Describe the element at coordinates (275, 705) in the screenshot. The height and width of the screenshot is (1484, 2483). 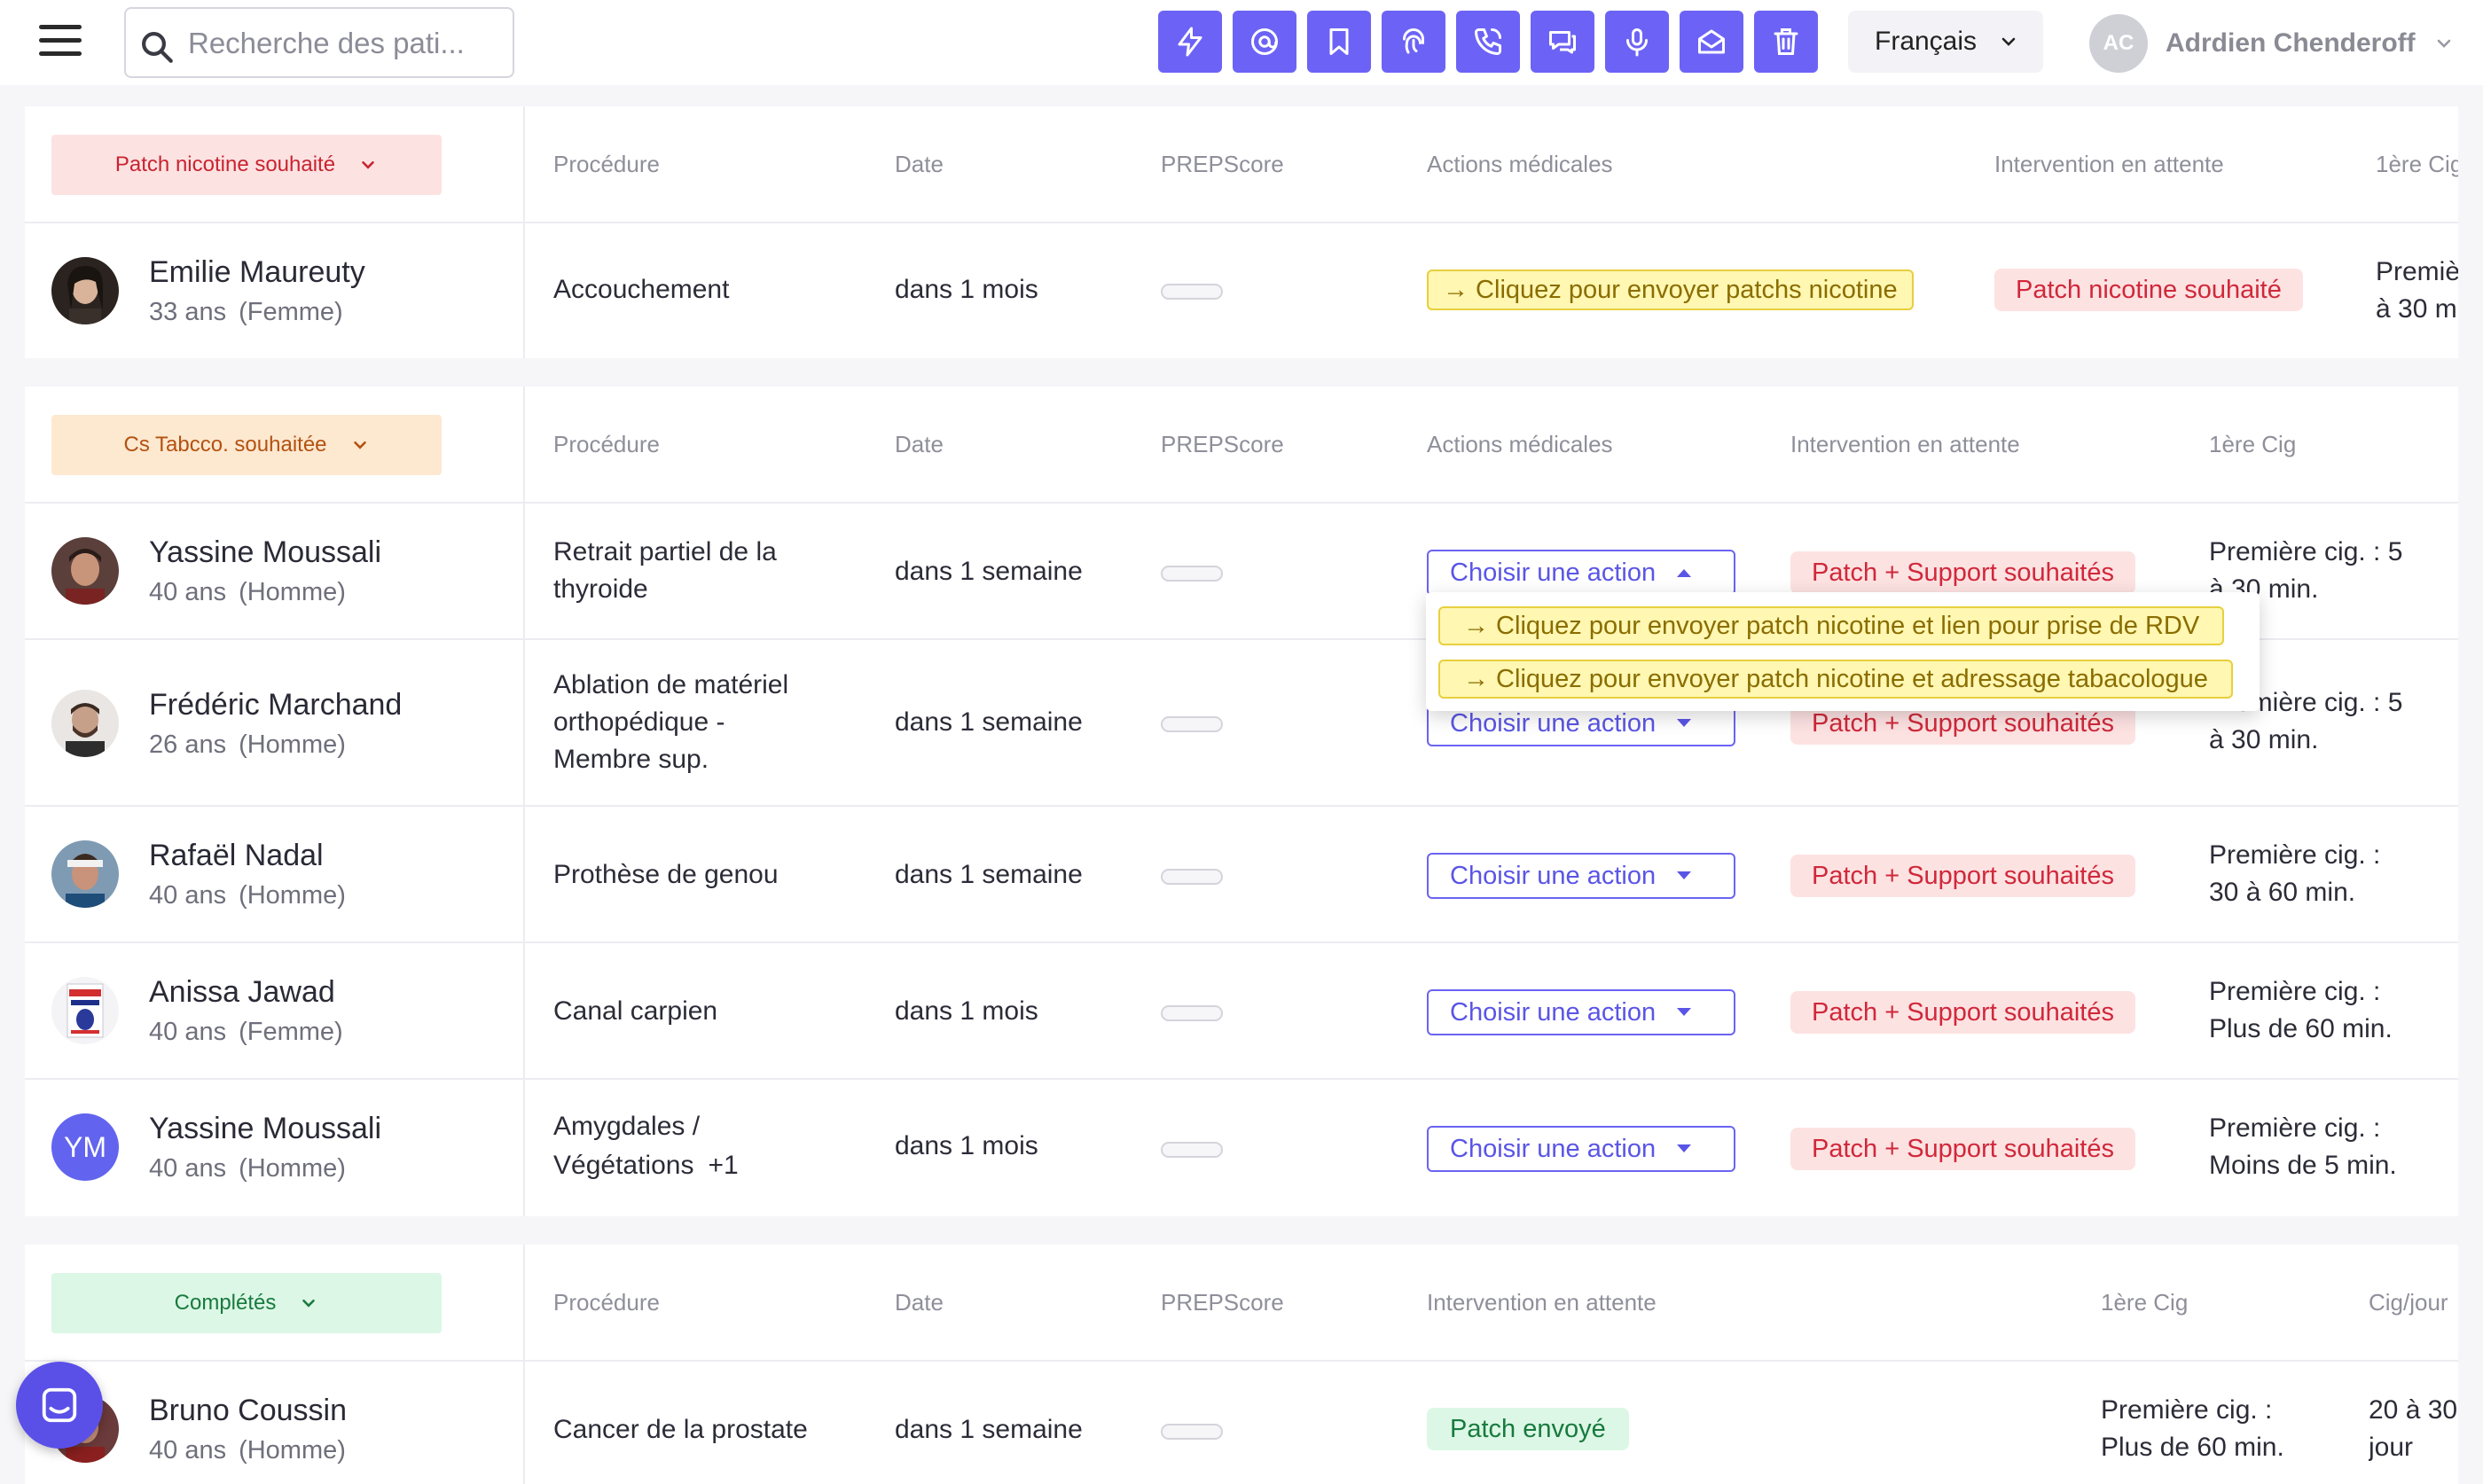
I see `patient-name: Frédéric Marchand` at that location.